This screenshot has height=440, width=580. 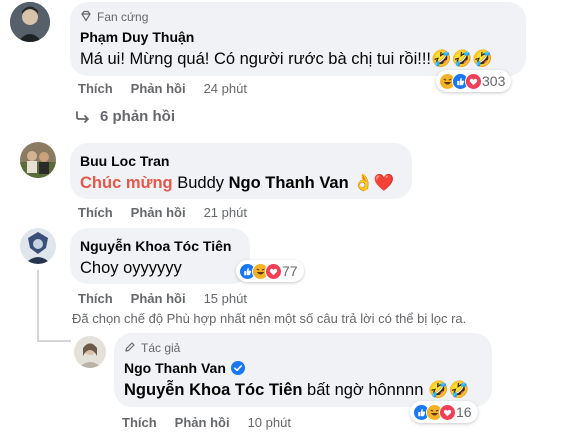 I want to click on highlighted-text: Chúc mừng, so click(x=126, y=183).